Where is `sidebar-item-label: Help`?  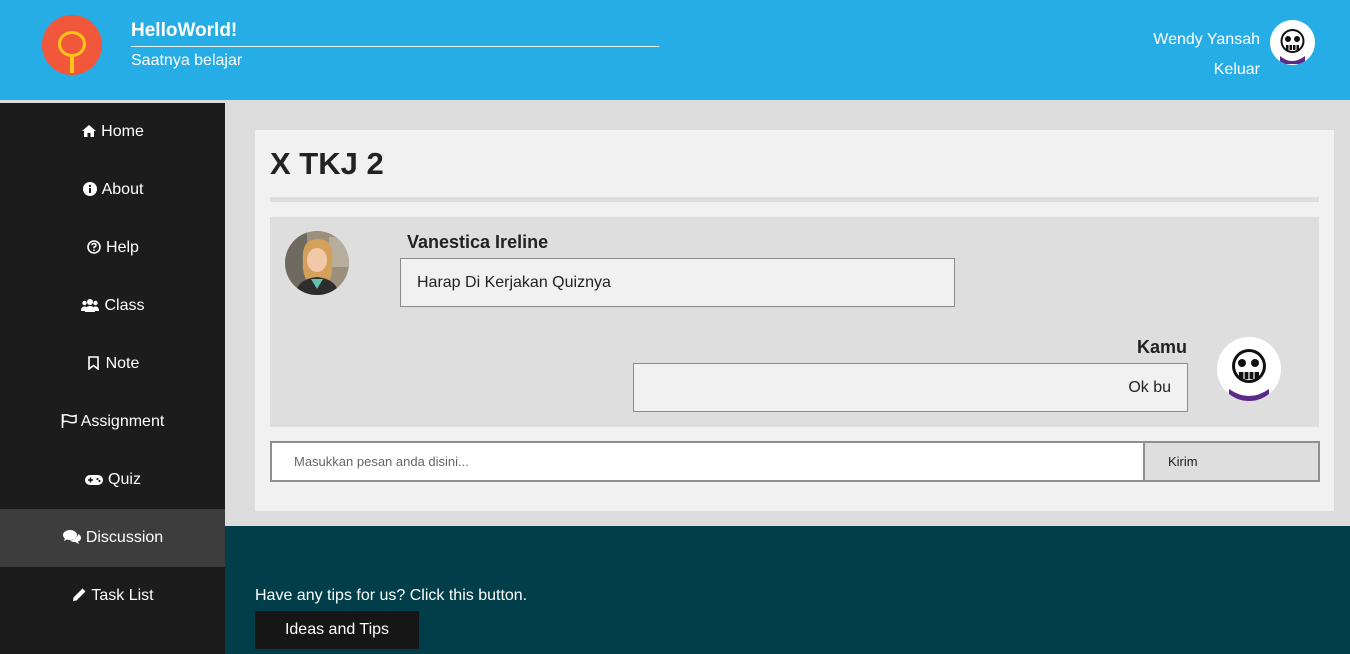
sidebar-item-label: Help is located at coordinates (122, 247).